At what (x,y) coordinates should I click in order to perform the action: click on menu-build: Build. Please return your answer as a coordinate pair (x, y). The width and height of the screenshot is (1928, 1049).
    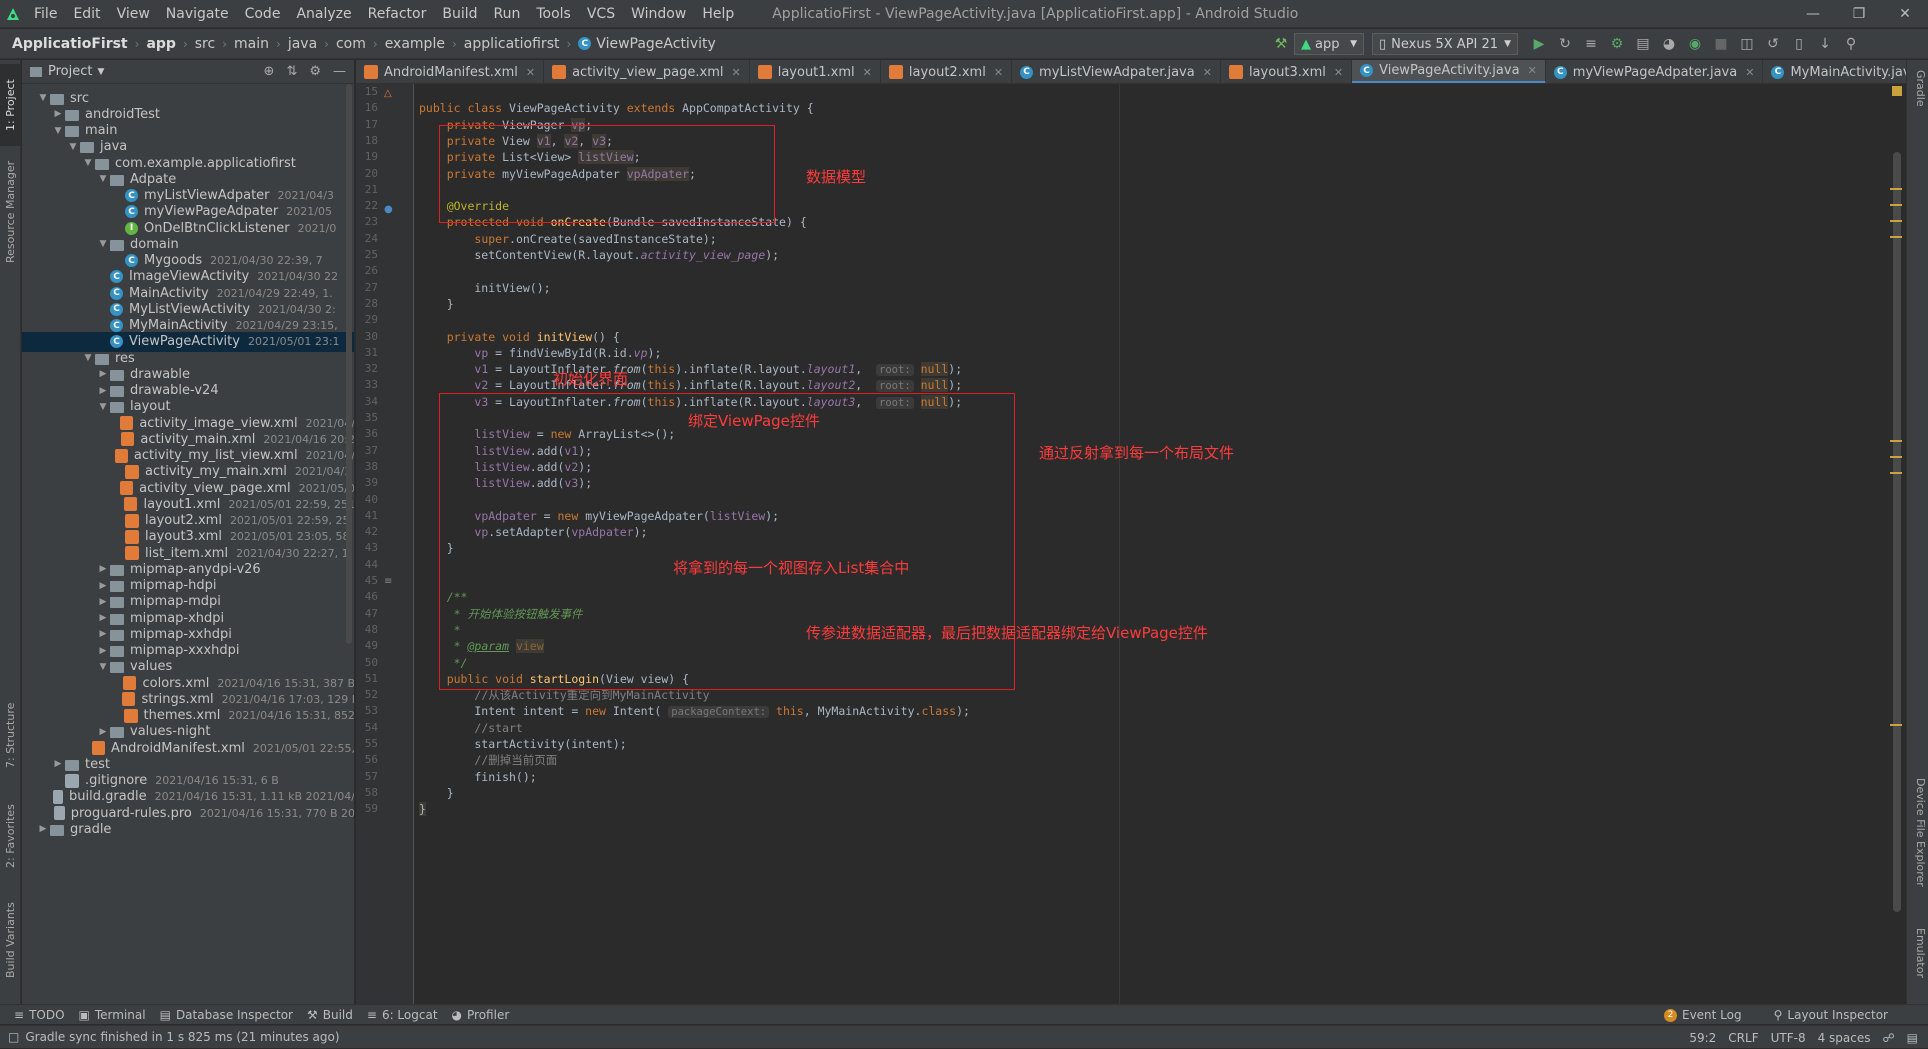
    Looking at the image, I should click on (459, 14).